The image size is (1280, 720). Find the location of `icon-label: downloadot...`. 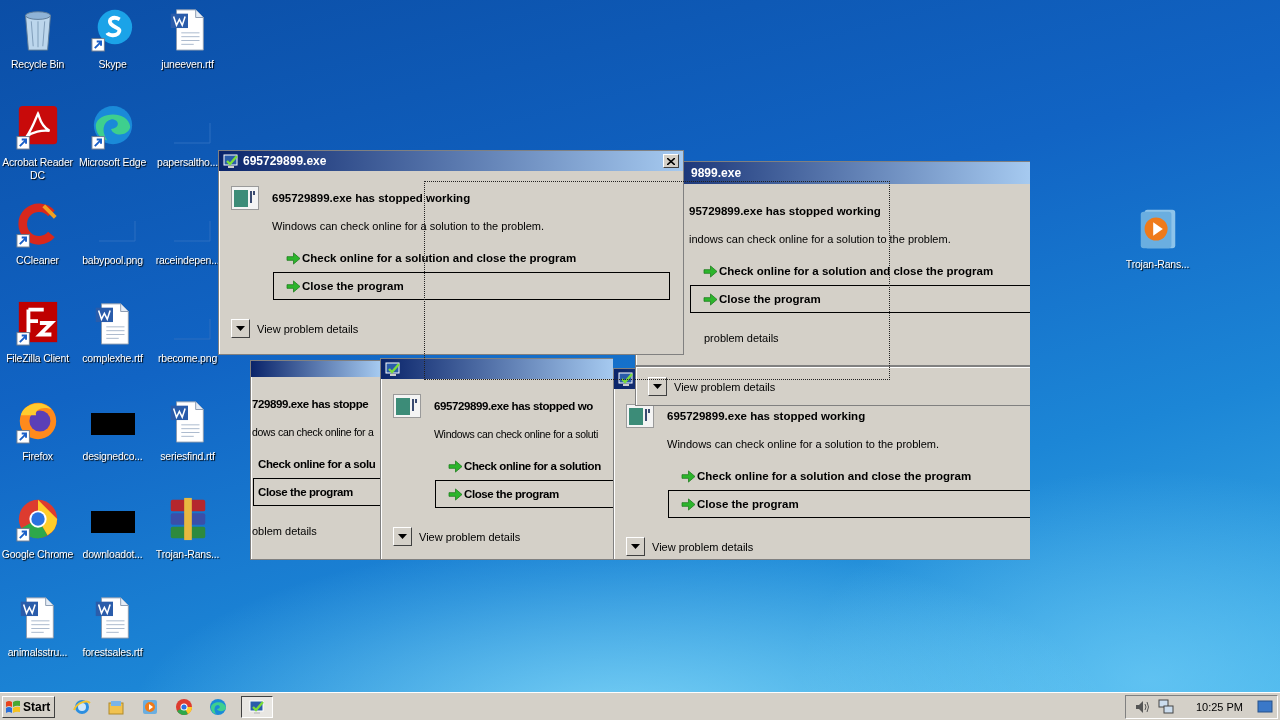

icon-label: downloadot... is located at coordinates (112, 554).